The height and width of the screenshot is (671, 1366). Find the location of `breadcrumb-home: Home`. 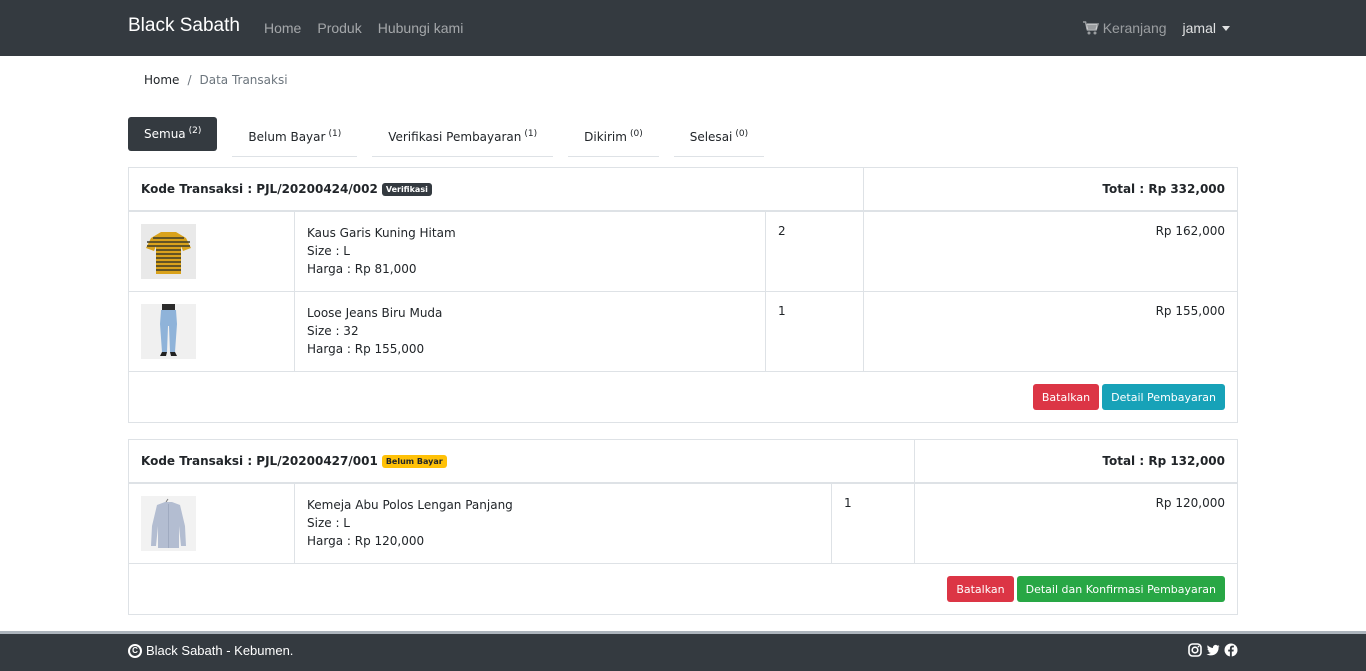

breadcrumb-home: Home is located at coordinates (161, 80).